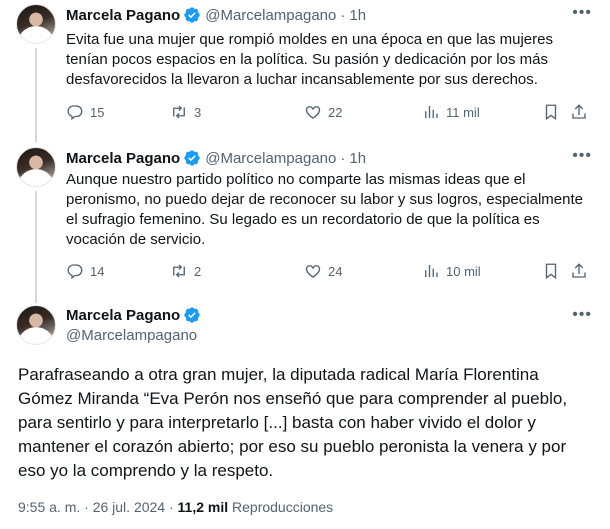 The width and height of the screenshot is (610, 529). I want to click on retweet-button: 3, so click(185, 112).